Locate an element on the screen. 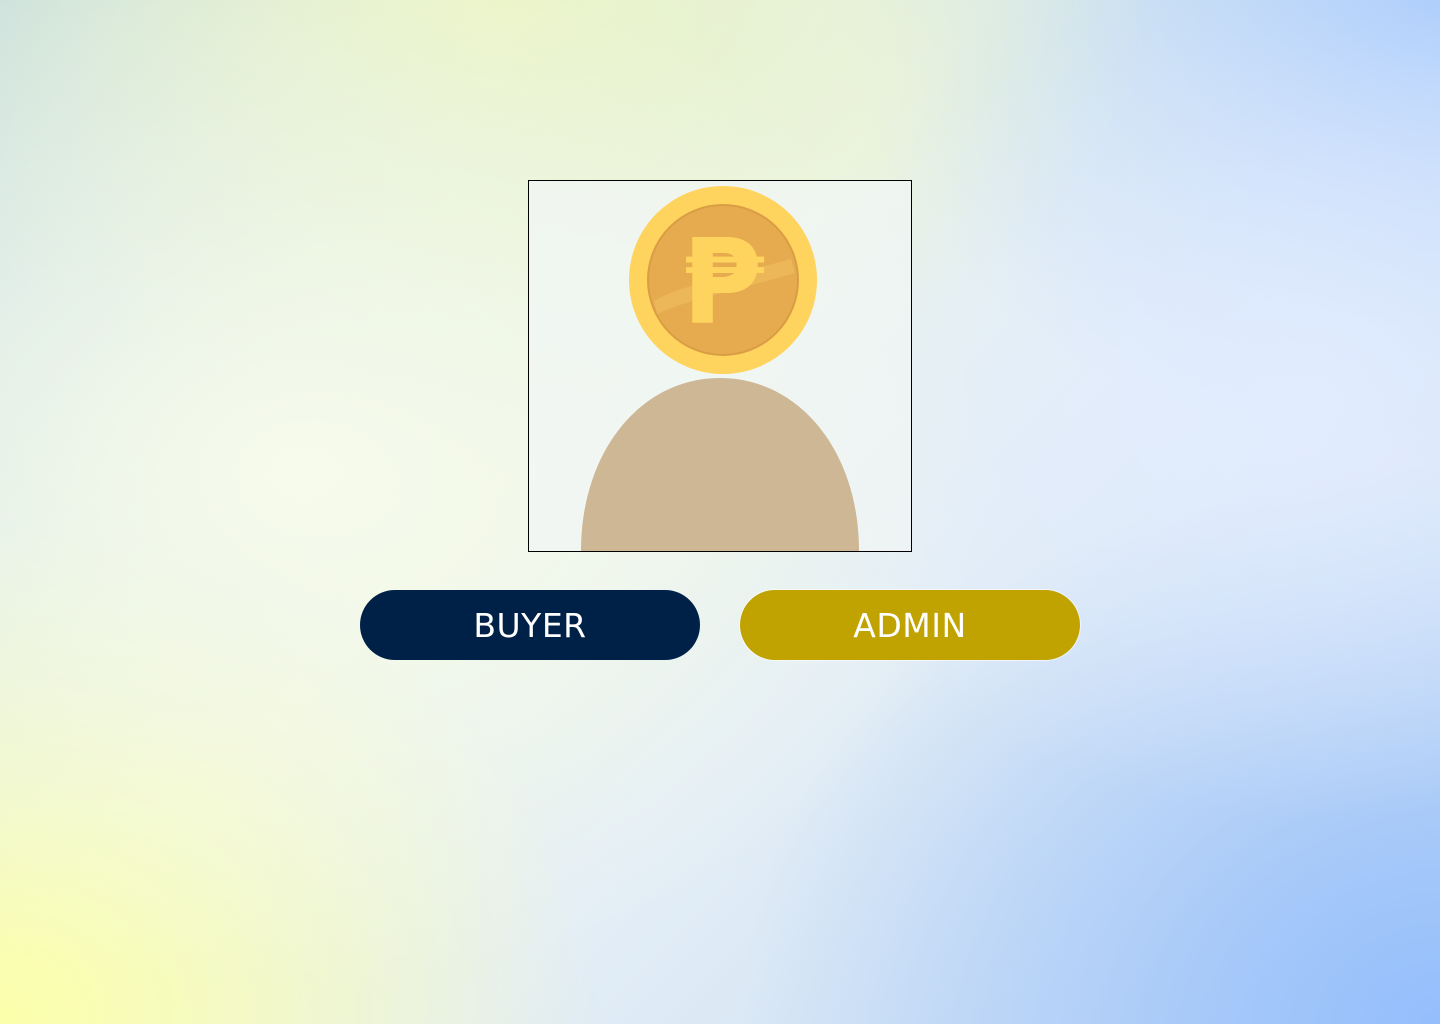 The height and width of the screenshot is (1024, 1440). admin-button: ADMIN is located at coordinates (910, 625).